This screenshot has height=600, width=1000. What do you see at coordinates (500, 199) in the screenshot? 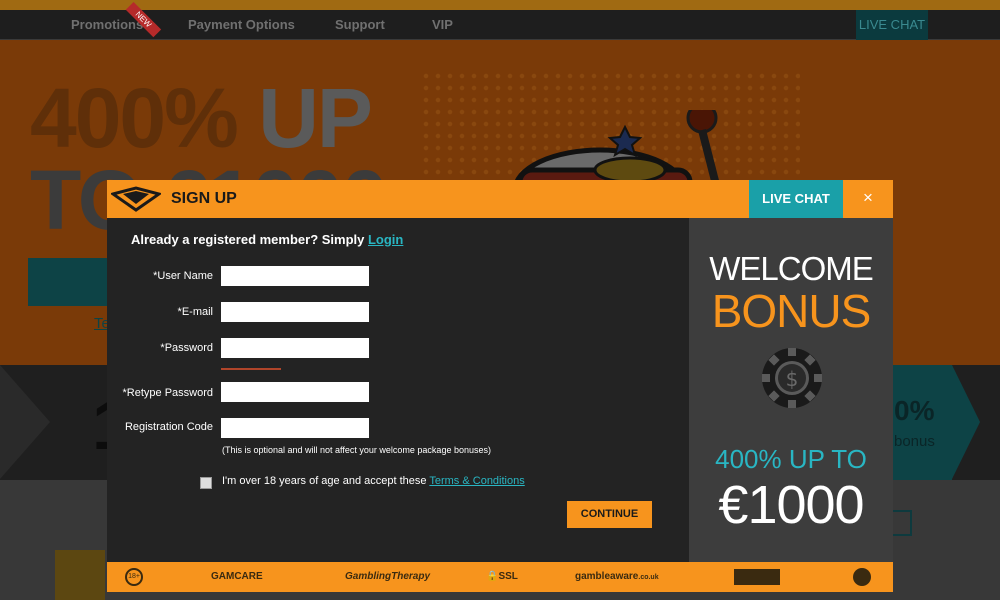
I see `modal-header: SIGN UP LIVE CHAT ×` at bounding box center [500, 199].